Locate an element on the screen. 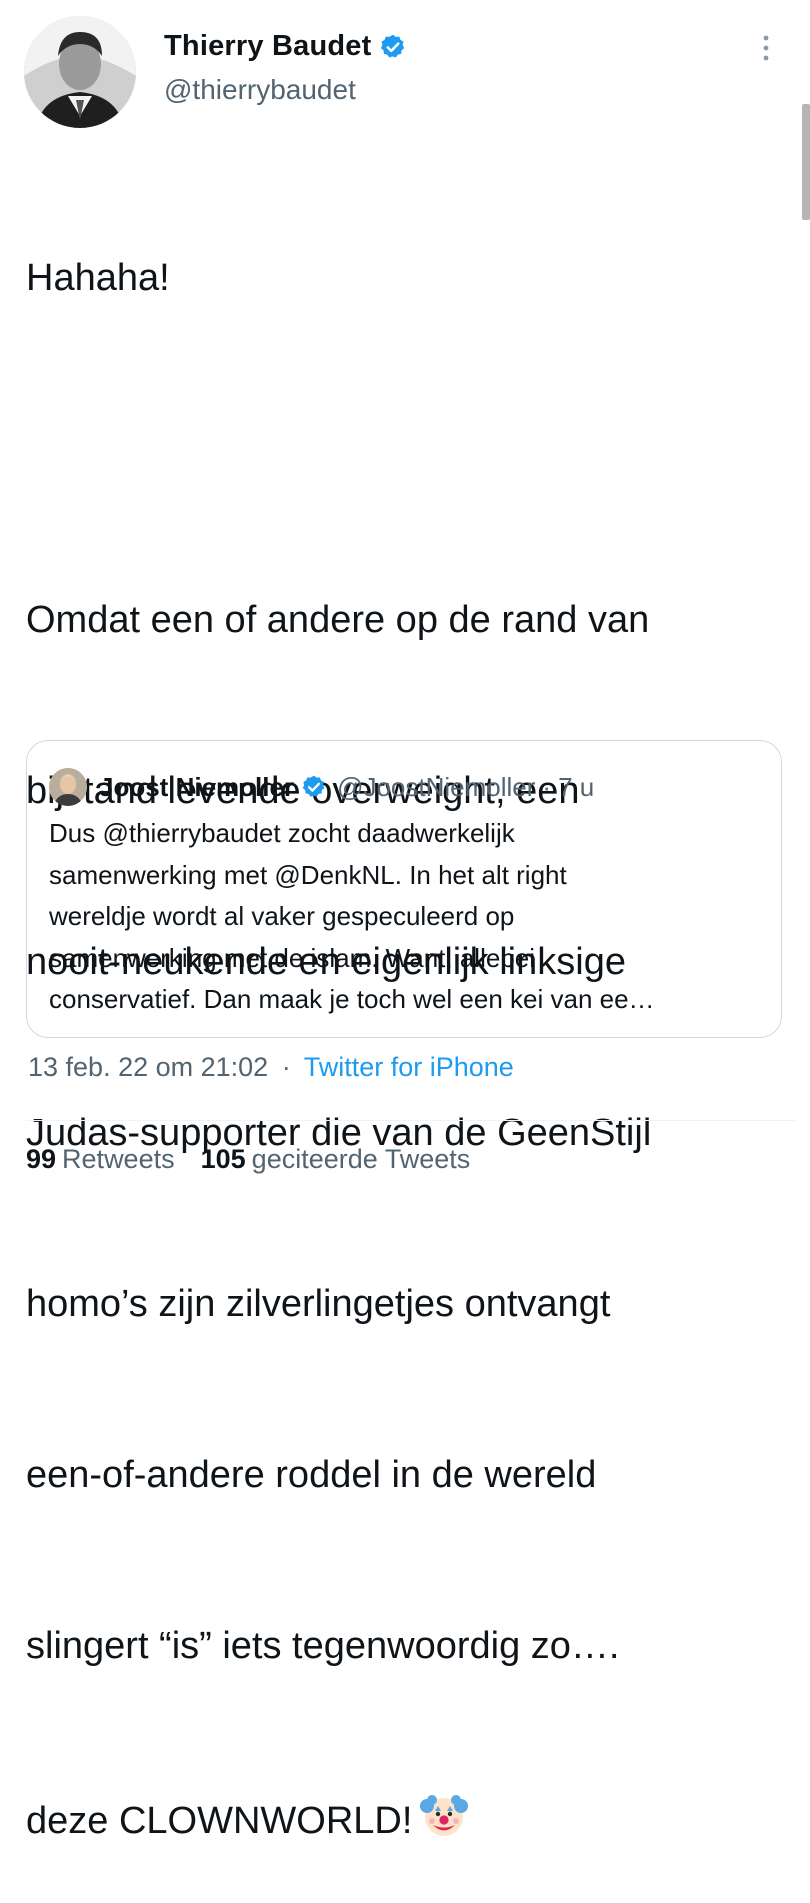 The height and width of the screenshot is (1903, 810). retweets-stat: 99 Retweets is located at coordinates (100, 1159).